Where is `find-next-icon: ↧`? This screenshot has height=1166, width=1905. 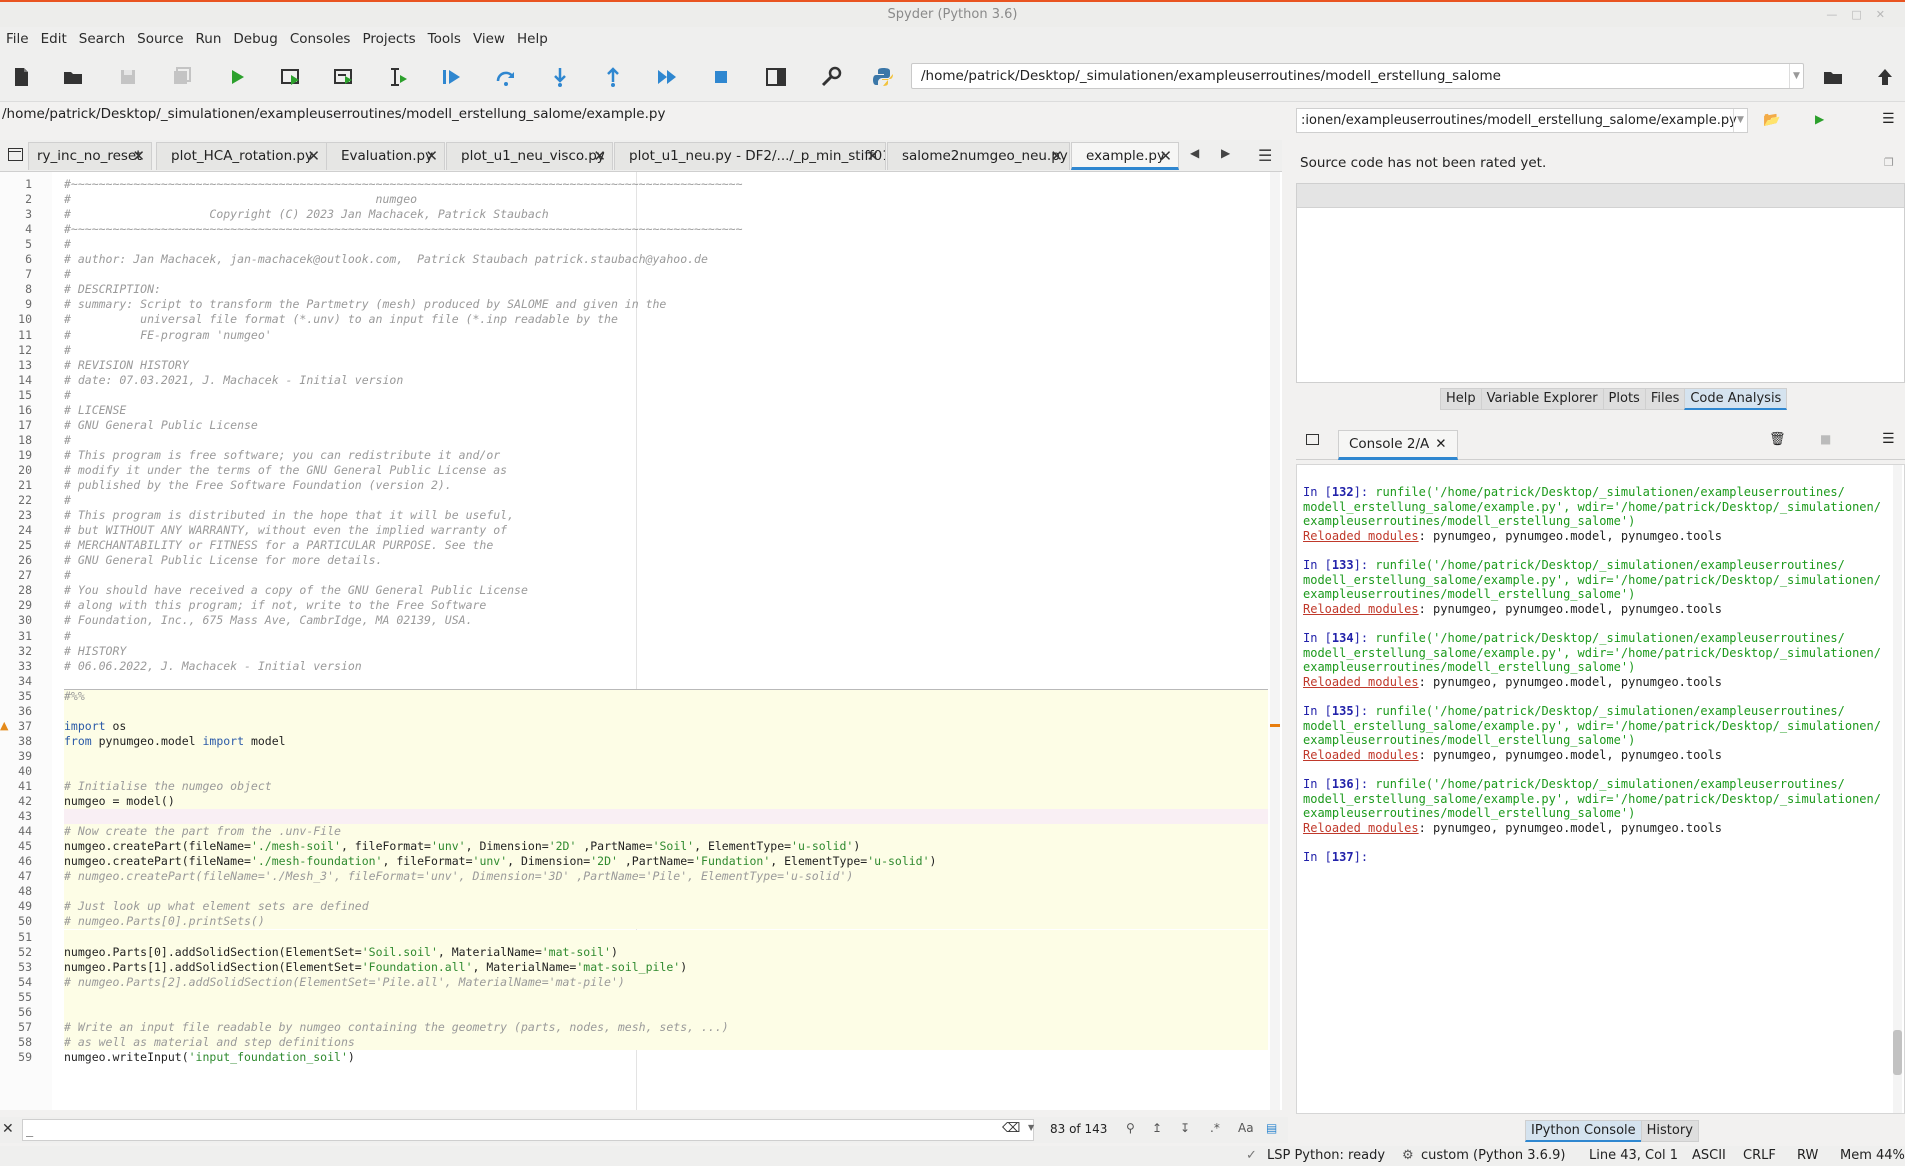 find-next-icon: ↧ is located at coordinates (1185, 1128).